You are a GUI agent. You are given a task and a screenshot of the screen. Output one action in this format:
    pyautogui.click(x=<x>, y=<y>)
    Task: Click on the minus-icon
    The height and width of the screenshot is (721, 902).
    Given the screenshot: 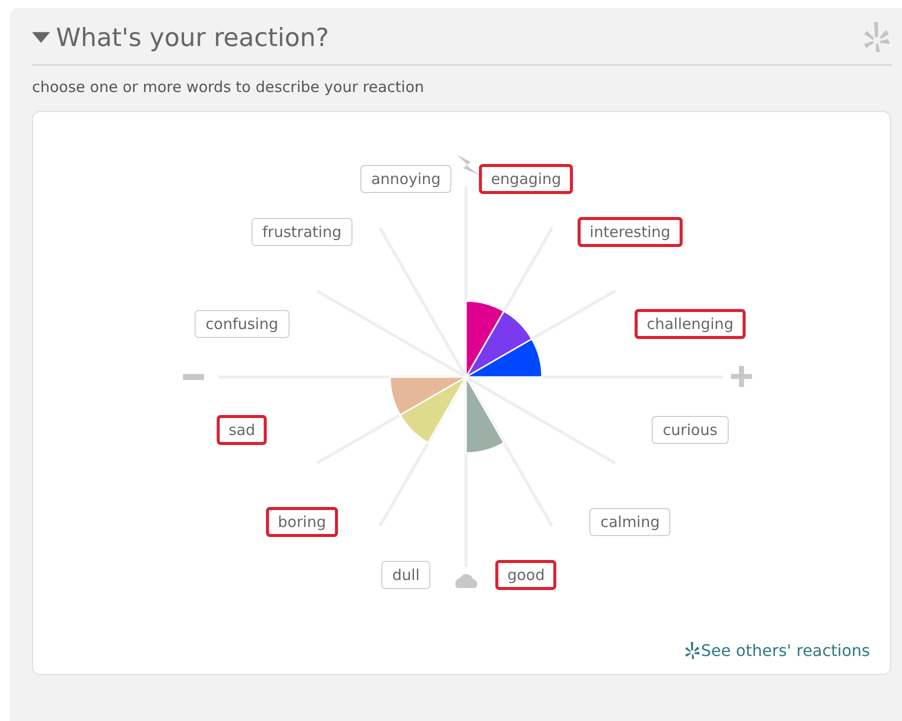 What is the action you would take?
    pyautogui.click(x=193, y=377)
    